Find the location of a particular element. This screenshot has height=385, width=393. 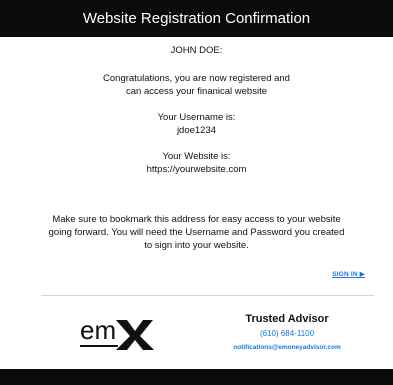

email-title: Website Registration Confirmation is located at coordinates (196, 18).